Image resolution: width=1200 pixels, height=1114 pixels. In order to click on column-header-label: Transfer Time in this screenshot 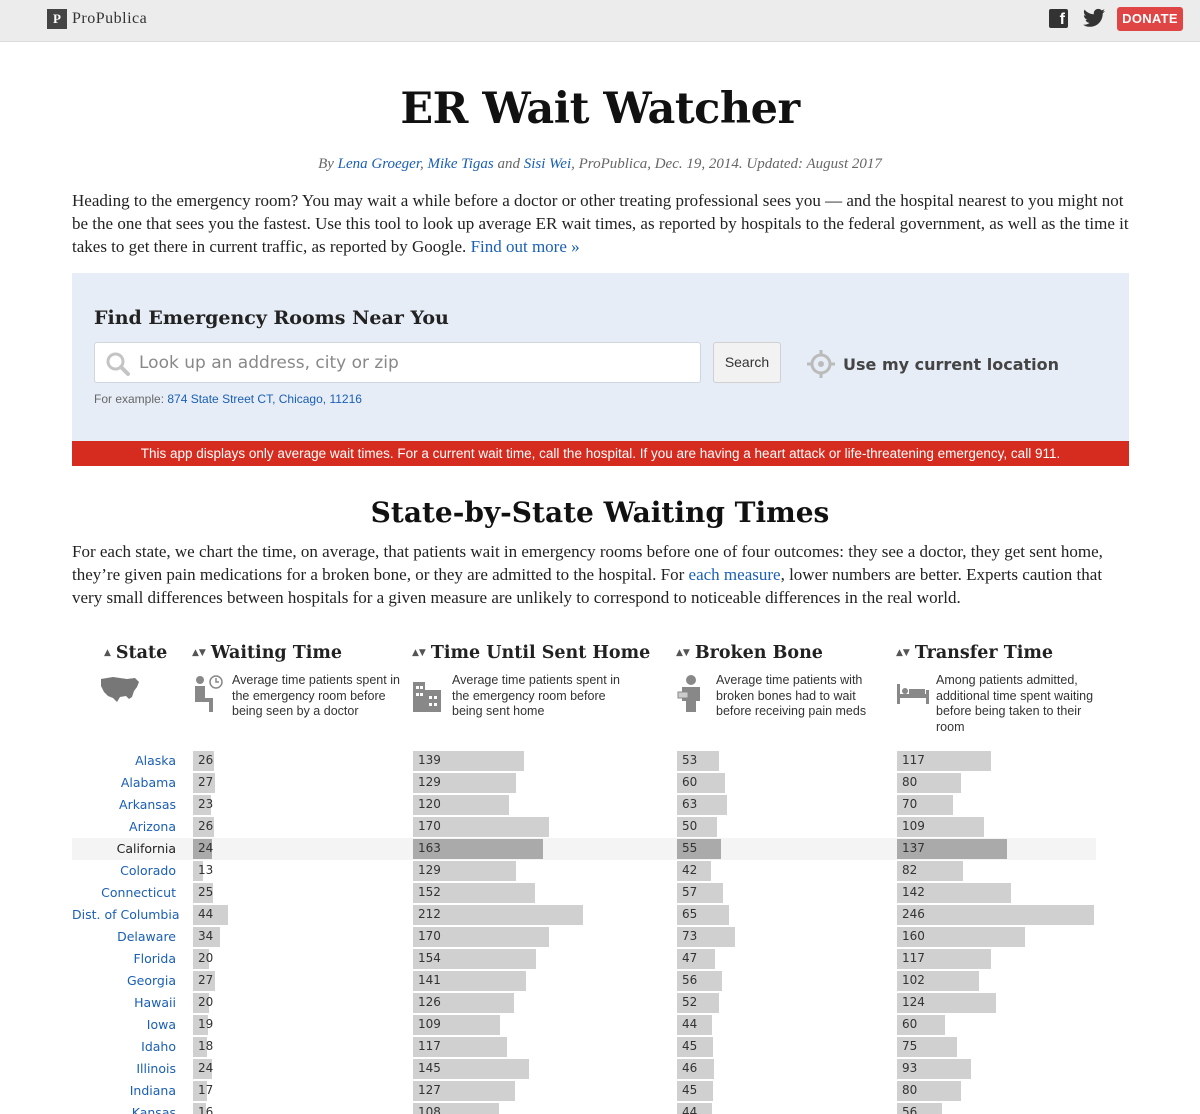, I will do `click(984, 653)`.